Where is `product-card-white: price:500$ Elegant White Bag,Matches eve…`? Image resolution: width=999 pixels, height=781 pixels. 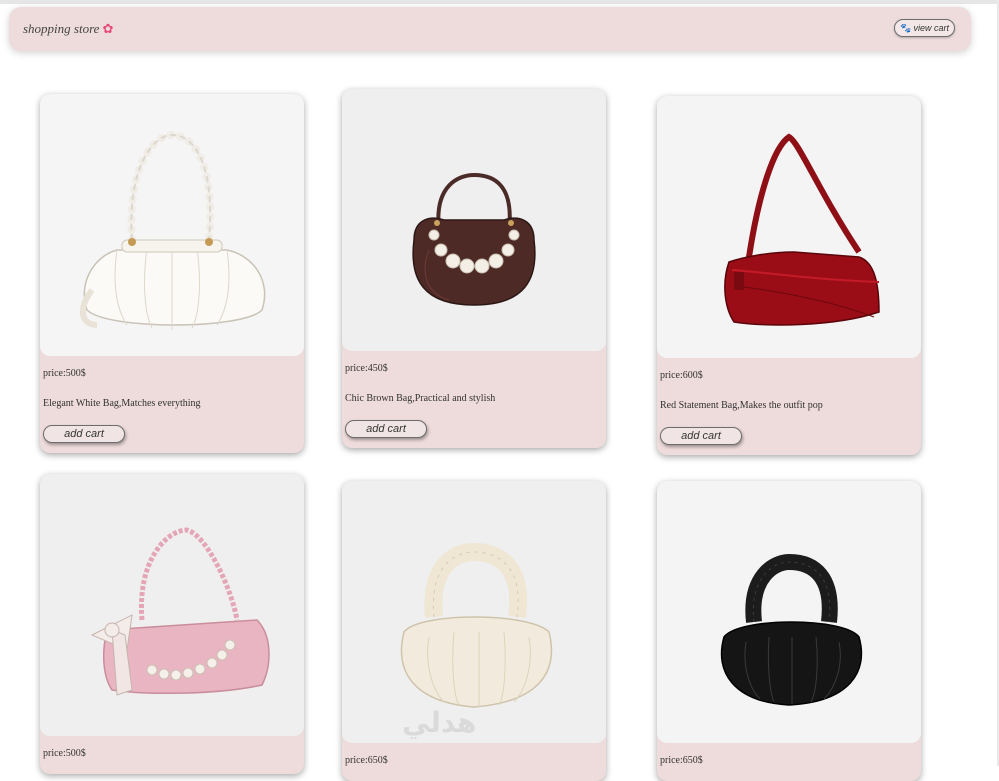
product-card-white: price:500$ Elegant White Bag,Matches eve… is located at coordinates (172, 273).